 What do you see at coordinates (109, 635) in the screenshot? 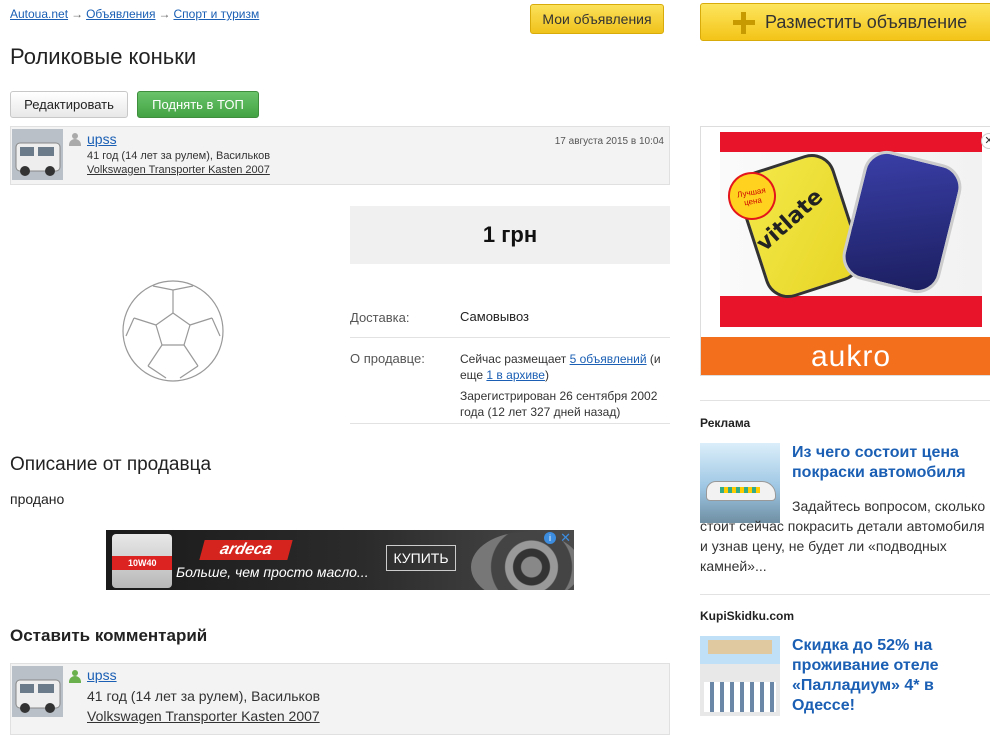
I see `comments-heading: Оставить комментарий` at bounding box center [109, 635].